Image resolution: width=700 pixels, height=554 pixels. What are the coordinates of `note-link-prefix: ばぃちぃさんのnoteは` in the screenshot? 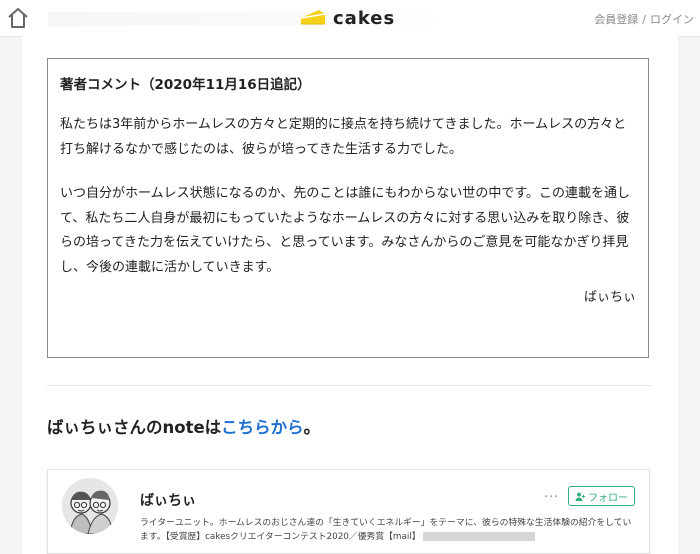 It's located at (134, 427).